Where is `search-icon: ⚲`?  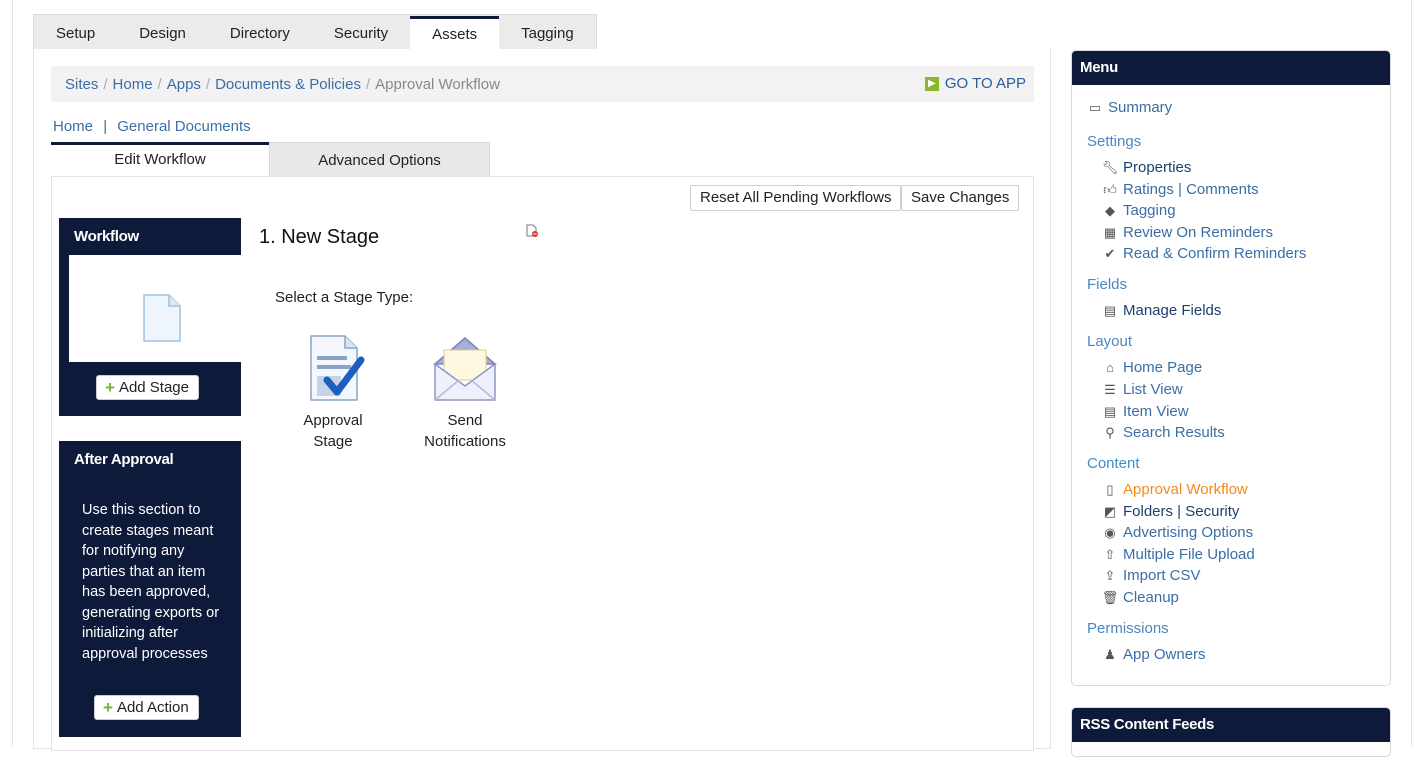
search-icon: ⚲ is located at coordinates (1110, 432).